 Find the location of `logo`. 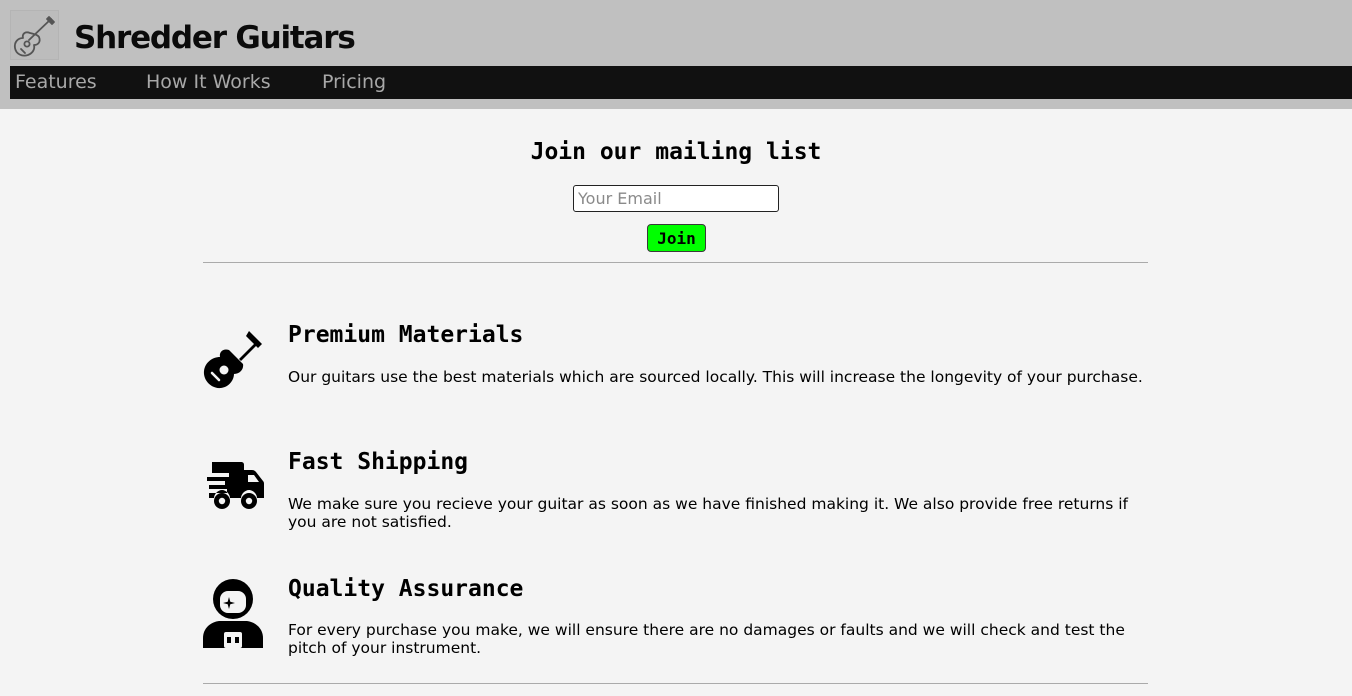

logo is located at coordinates (34, 35).